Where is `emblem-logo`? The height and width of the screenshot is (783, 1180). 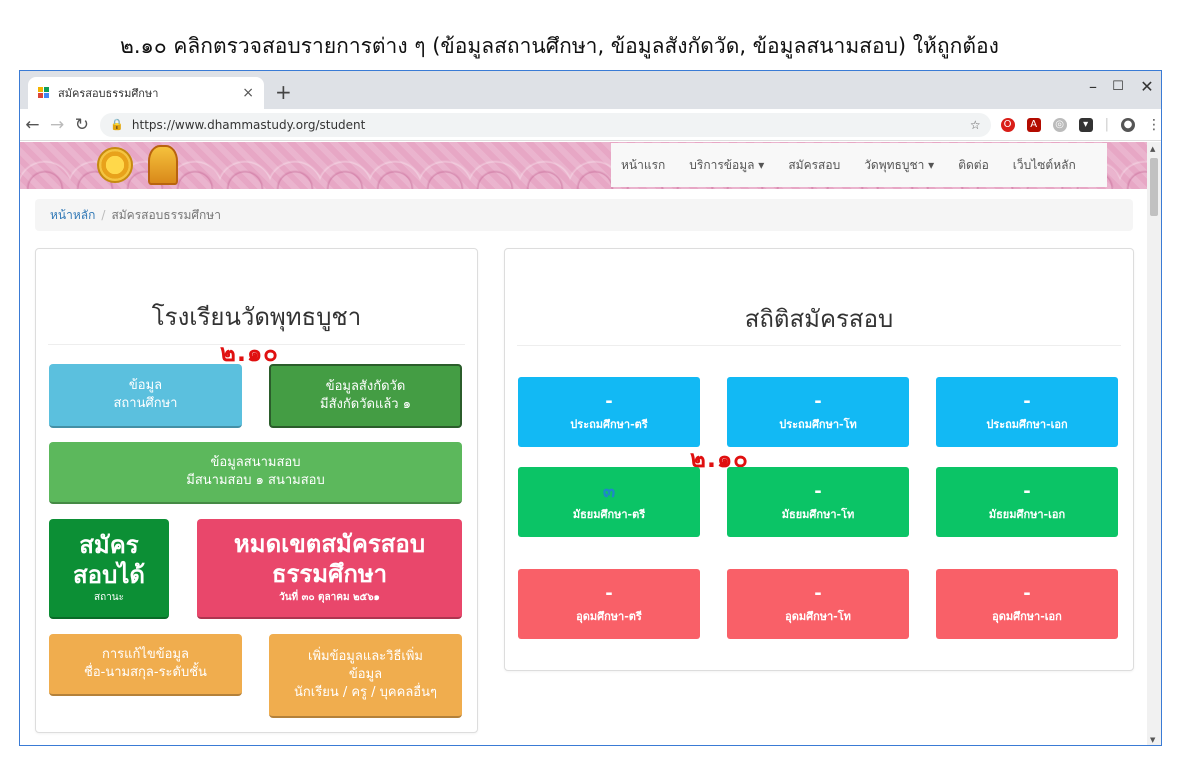
emblem-logo is located at coordinates (163, 165).